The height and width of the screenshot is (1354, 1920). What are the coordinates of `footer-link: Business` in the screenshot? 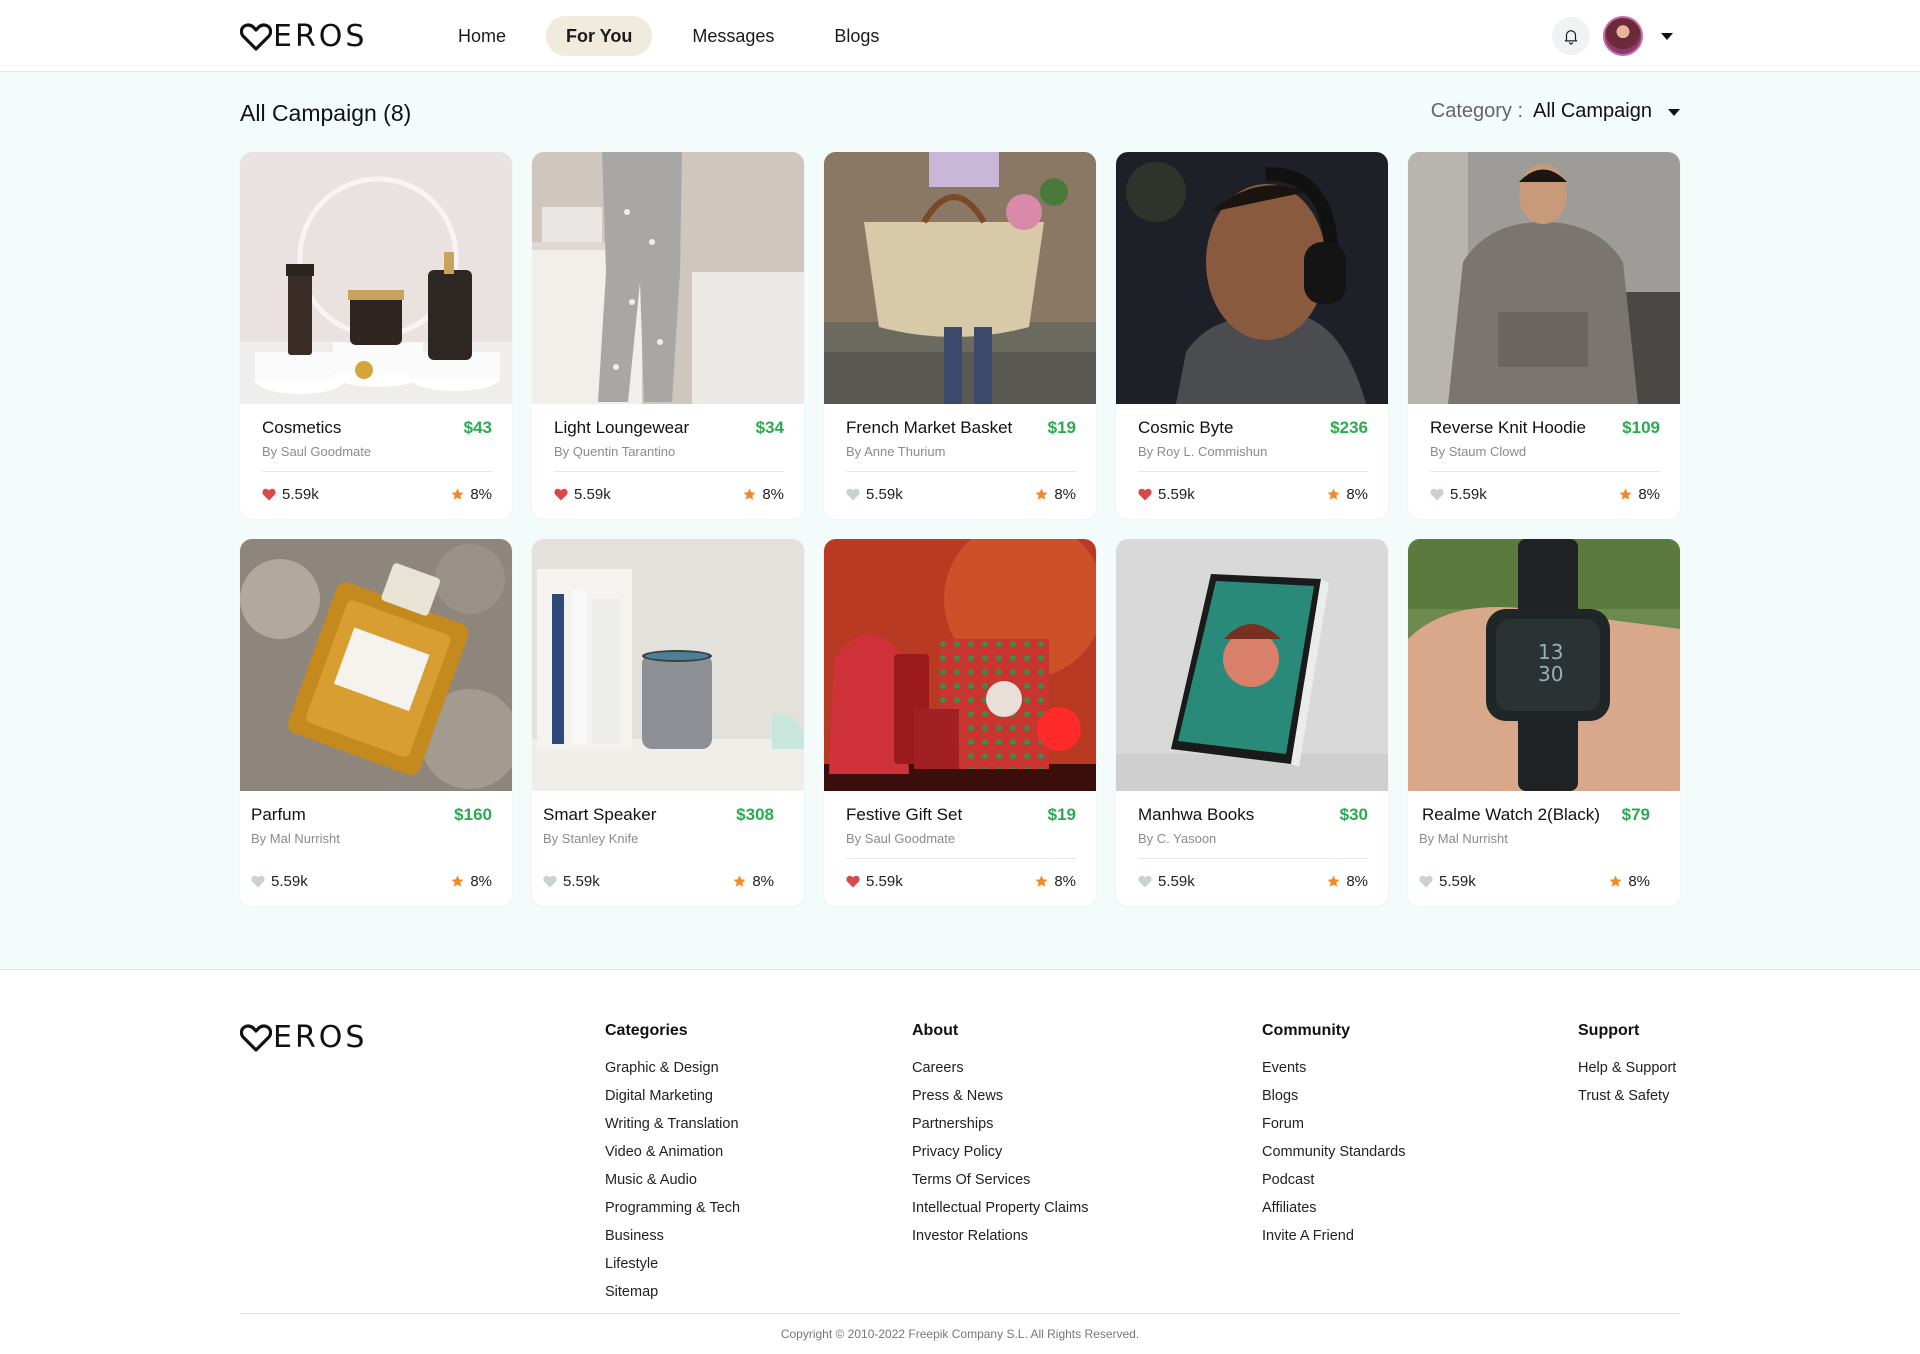 It's located at (672, 1236).